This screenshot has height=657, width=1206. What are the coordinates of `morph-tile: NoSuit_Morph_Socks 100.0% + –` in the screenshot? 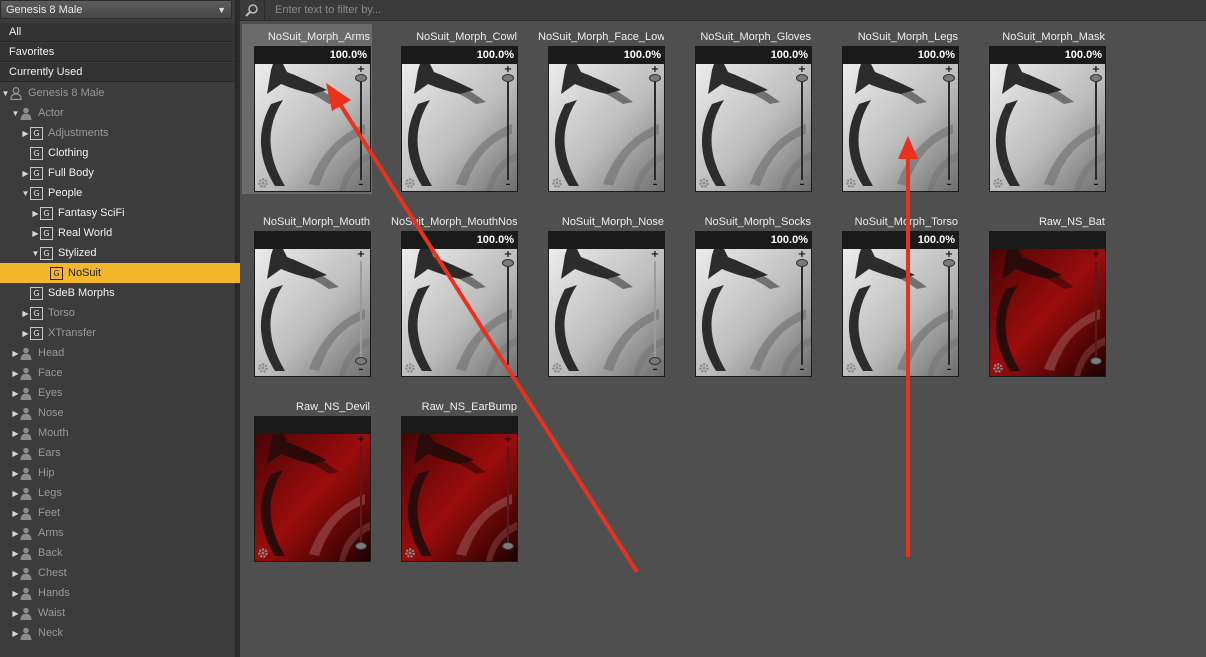 It's located at (748, 294).